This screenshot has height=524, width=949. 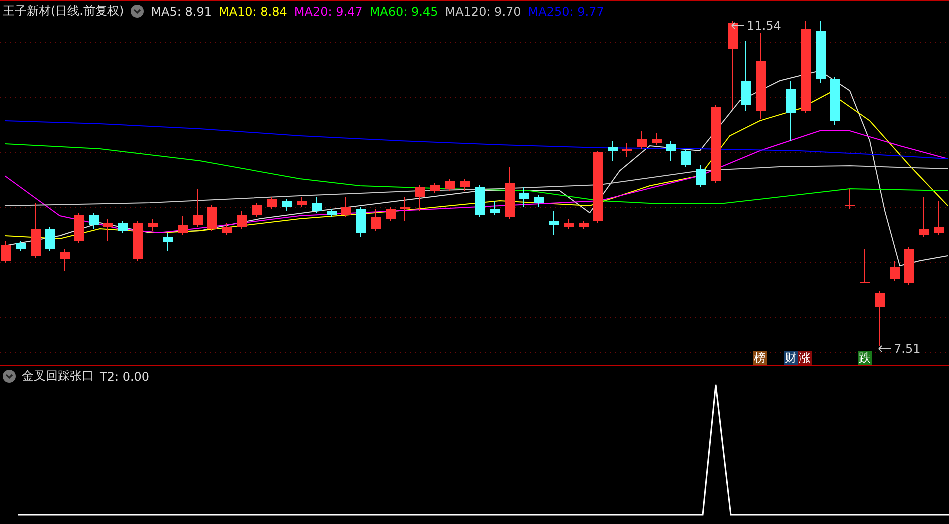 What do you see at coordinates (181, 11) in the screenshot?
I see `moving-average-value: MA5: 8.91` at bounding box center [181, 11].